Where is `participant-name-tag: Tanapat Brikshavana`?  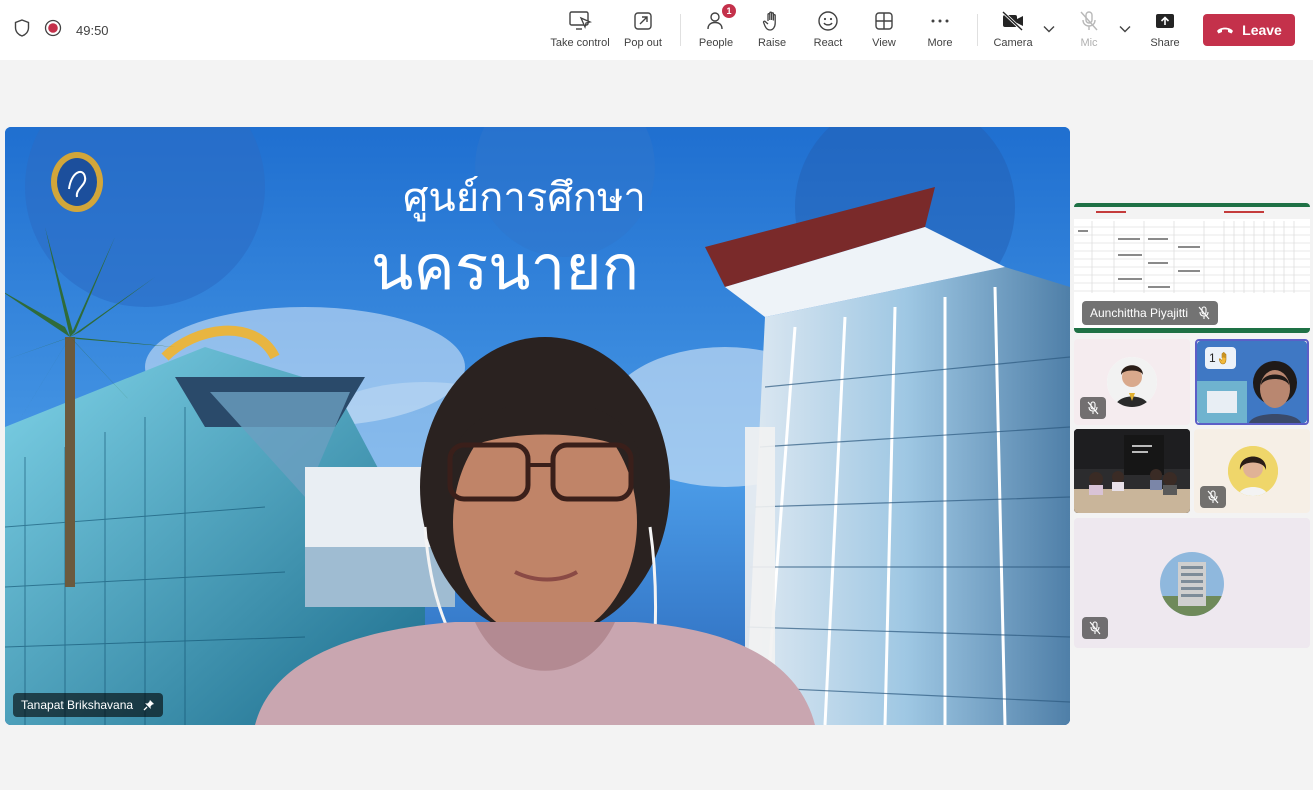 participant-name-tag: Tanapat Brikshavana is located at coordinates (88, 705).